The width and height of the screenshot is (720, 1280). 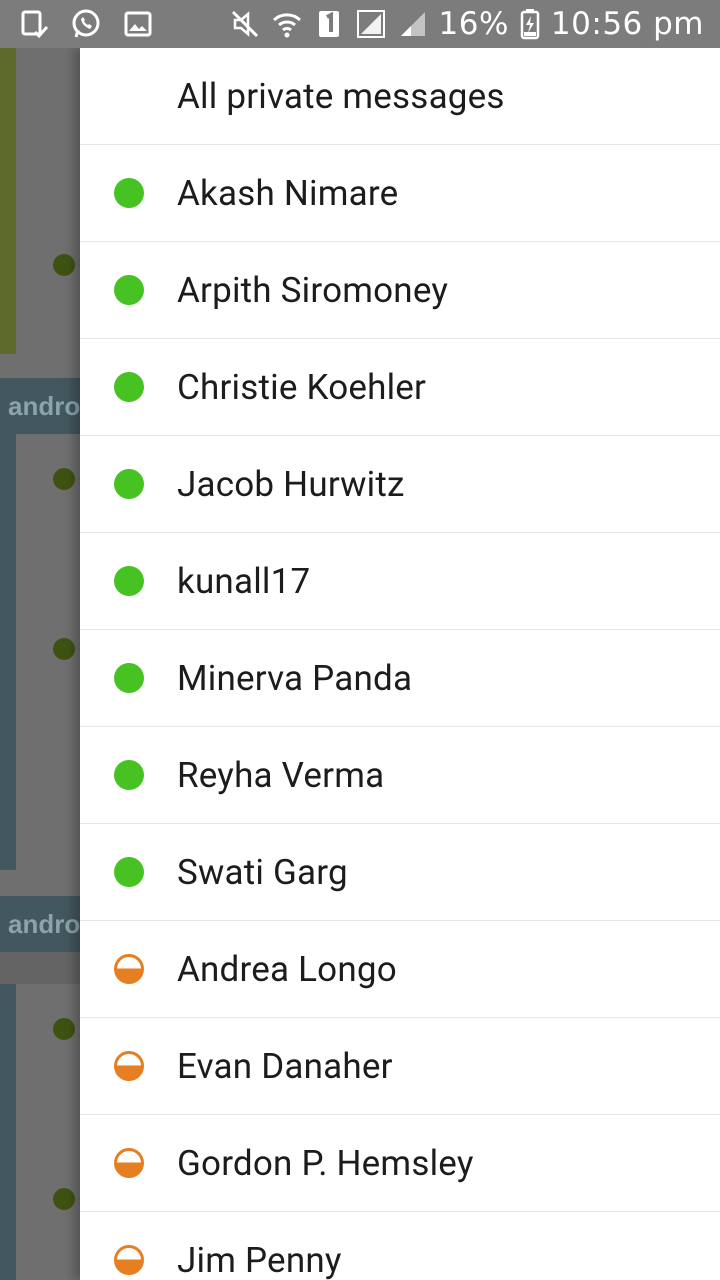 I want to click on user-name: Evan Danaher, so click(x=285, y=1066).